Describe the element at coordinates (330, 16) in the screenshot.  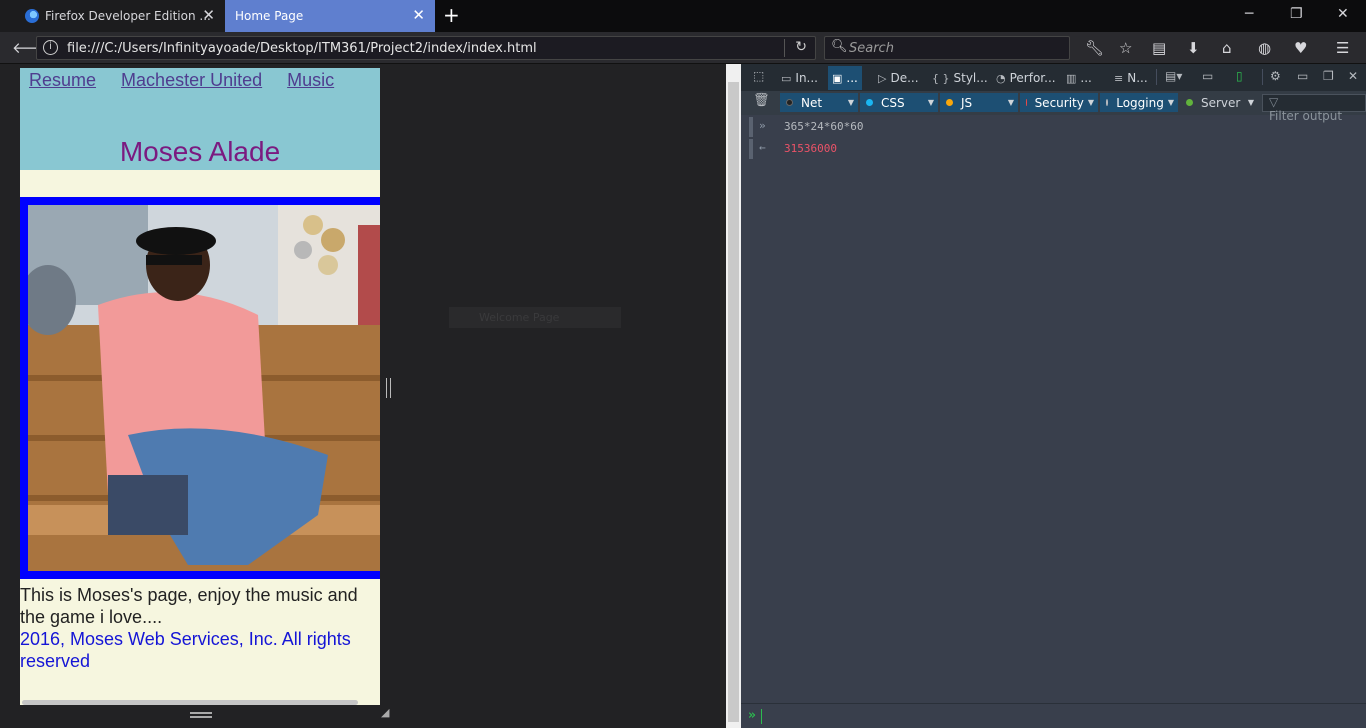
I see `tab-home-page: Home Page ✕` at that location.